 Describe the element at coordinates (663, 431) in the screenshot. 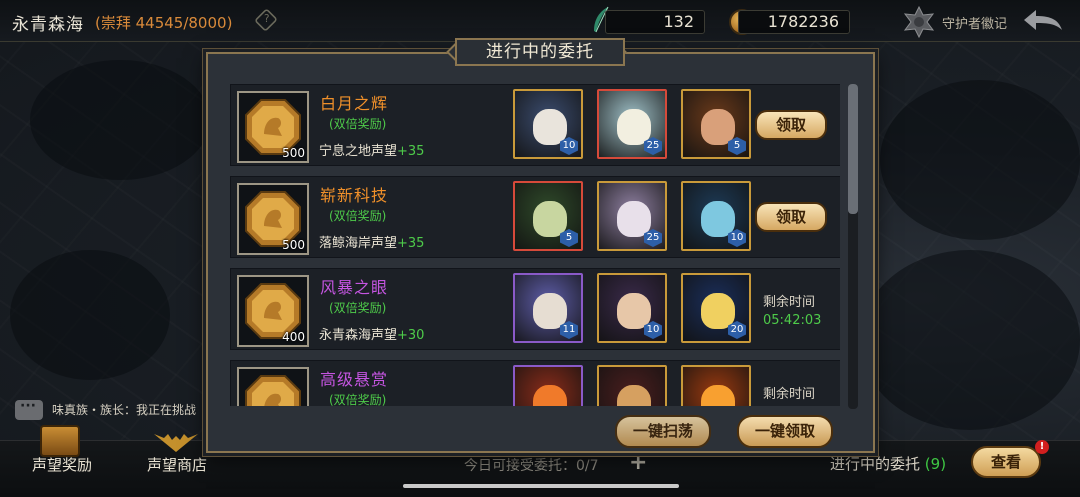

I see `sweep-all-button: 一键扫荡` at that location.